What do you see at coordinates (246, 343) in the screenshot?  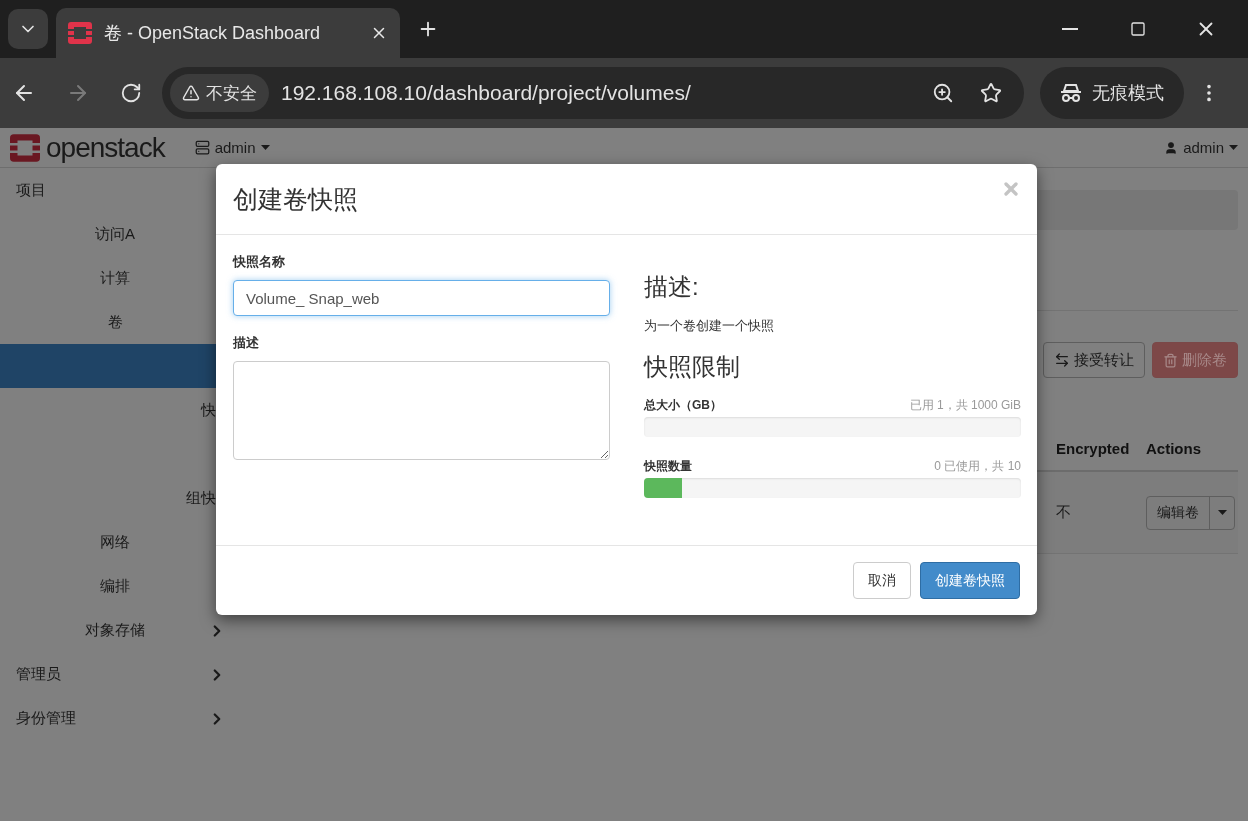 I see `field-label: 描述` at bounding box center [246, 343].